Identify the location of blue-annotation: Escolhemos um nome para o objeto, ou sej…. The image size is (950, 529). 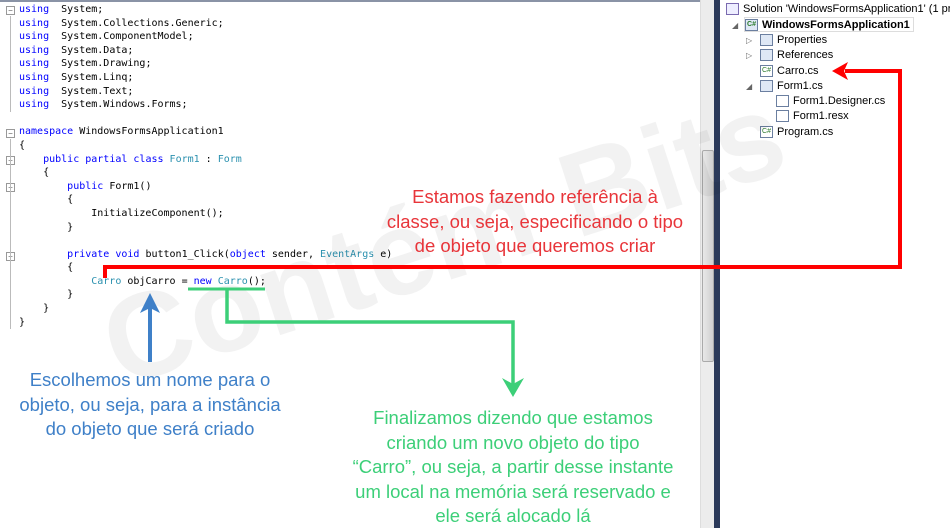
(150, 405).